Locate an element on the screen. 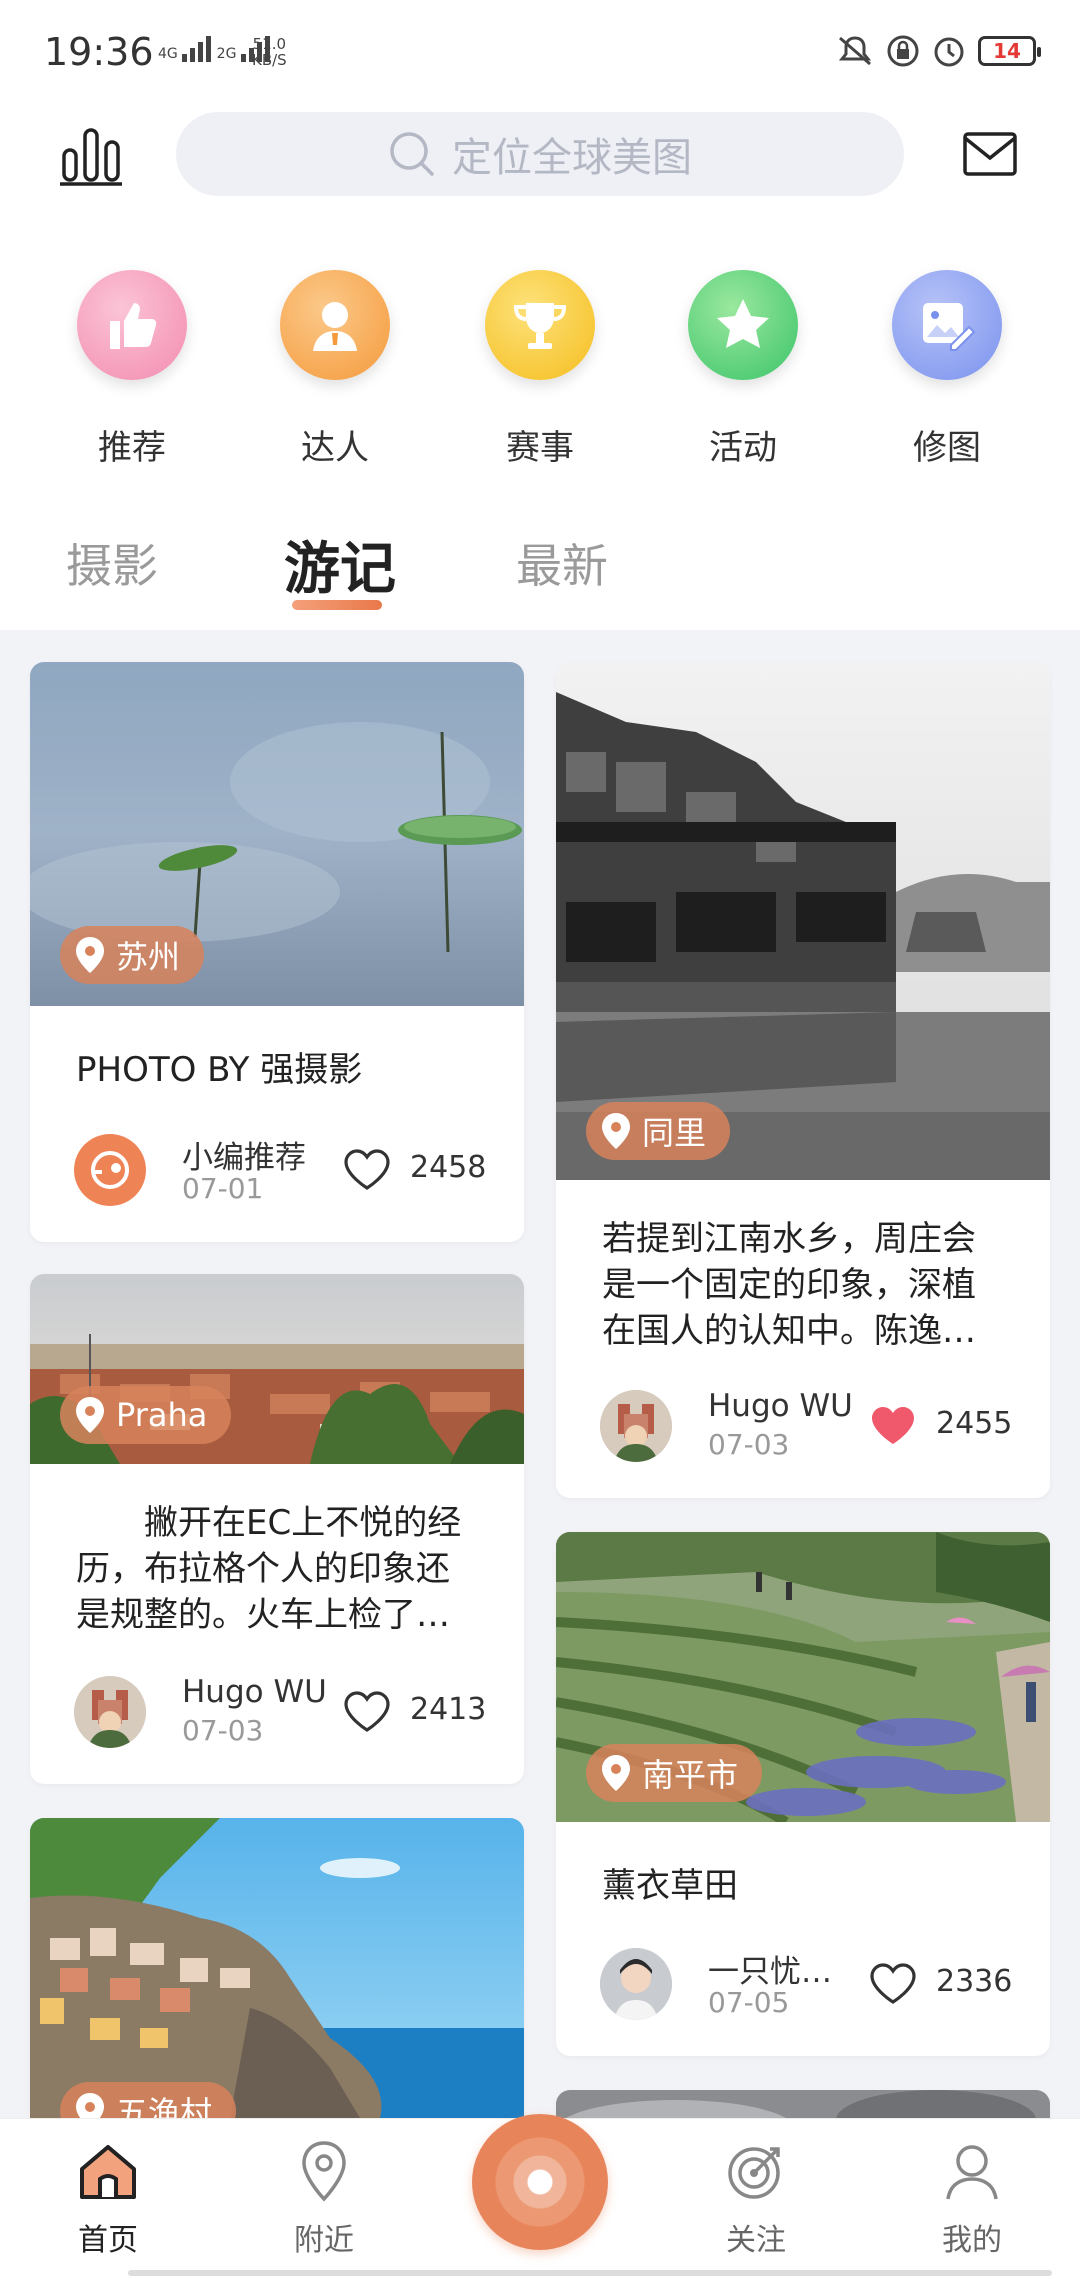 The image size is (1080, 2280). nav-home: 首页 is located at coordinates (108, 2199).